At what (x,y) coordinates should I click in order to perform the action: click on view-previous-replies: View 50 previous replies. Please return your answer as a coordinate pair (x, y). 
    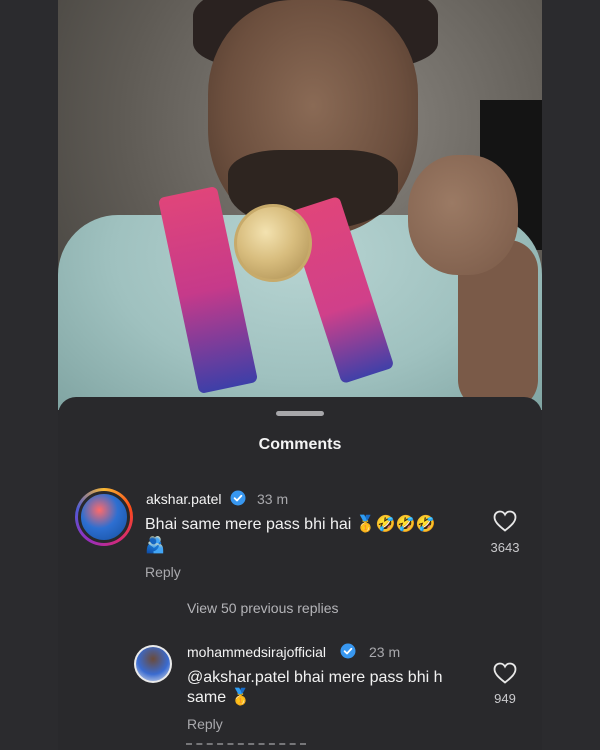
    Looking at the image, I should click on (263, 608).